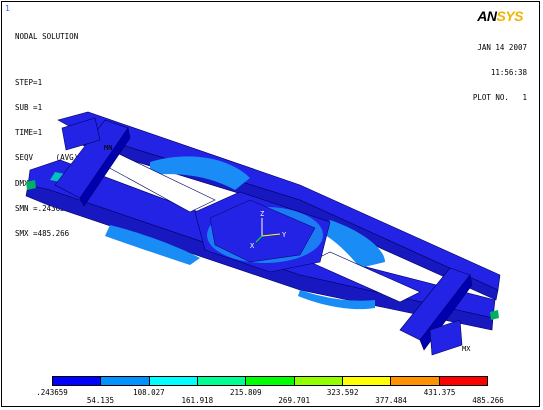 This screenshot has height=410, width=543. Describe the element at coordinates (108, 148) in the screenshot. I see `label-mn: MN` at that location.